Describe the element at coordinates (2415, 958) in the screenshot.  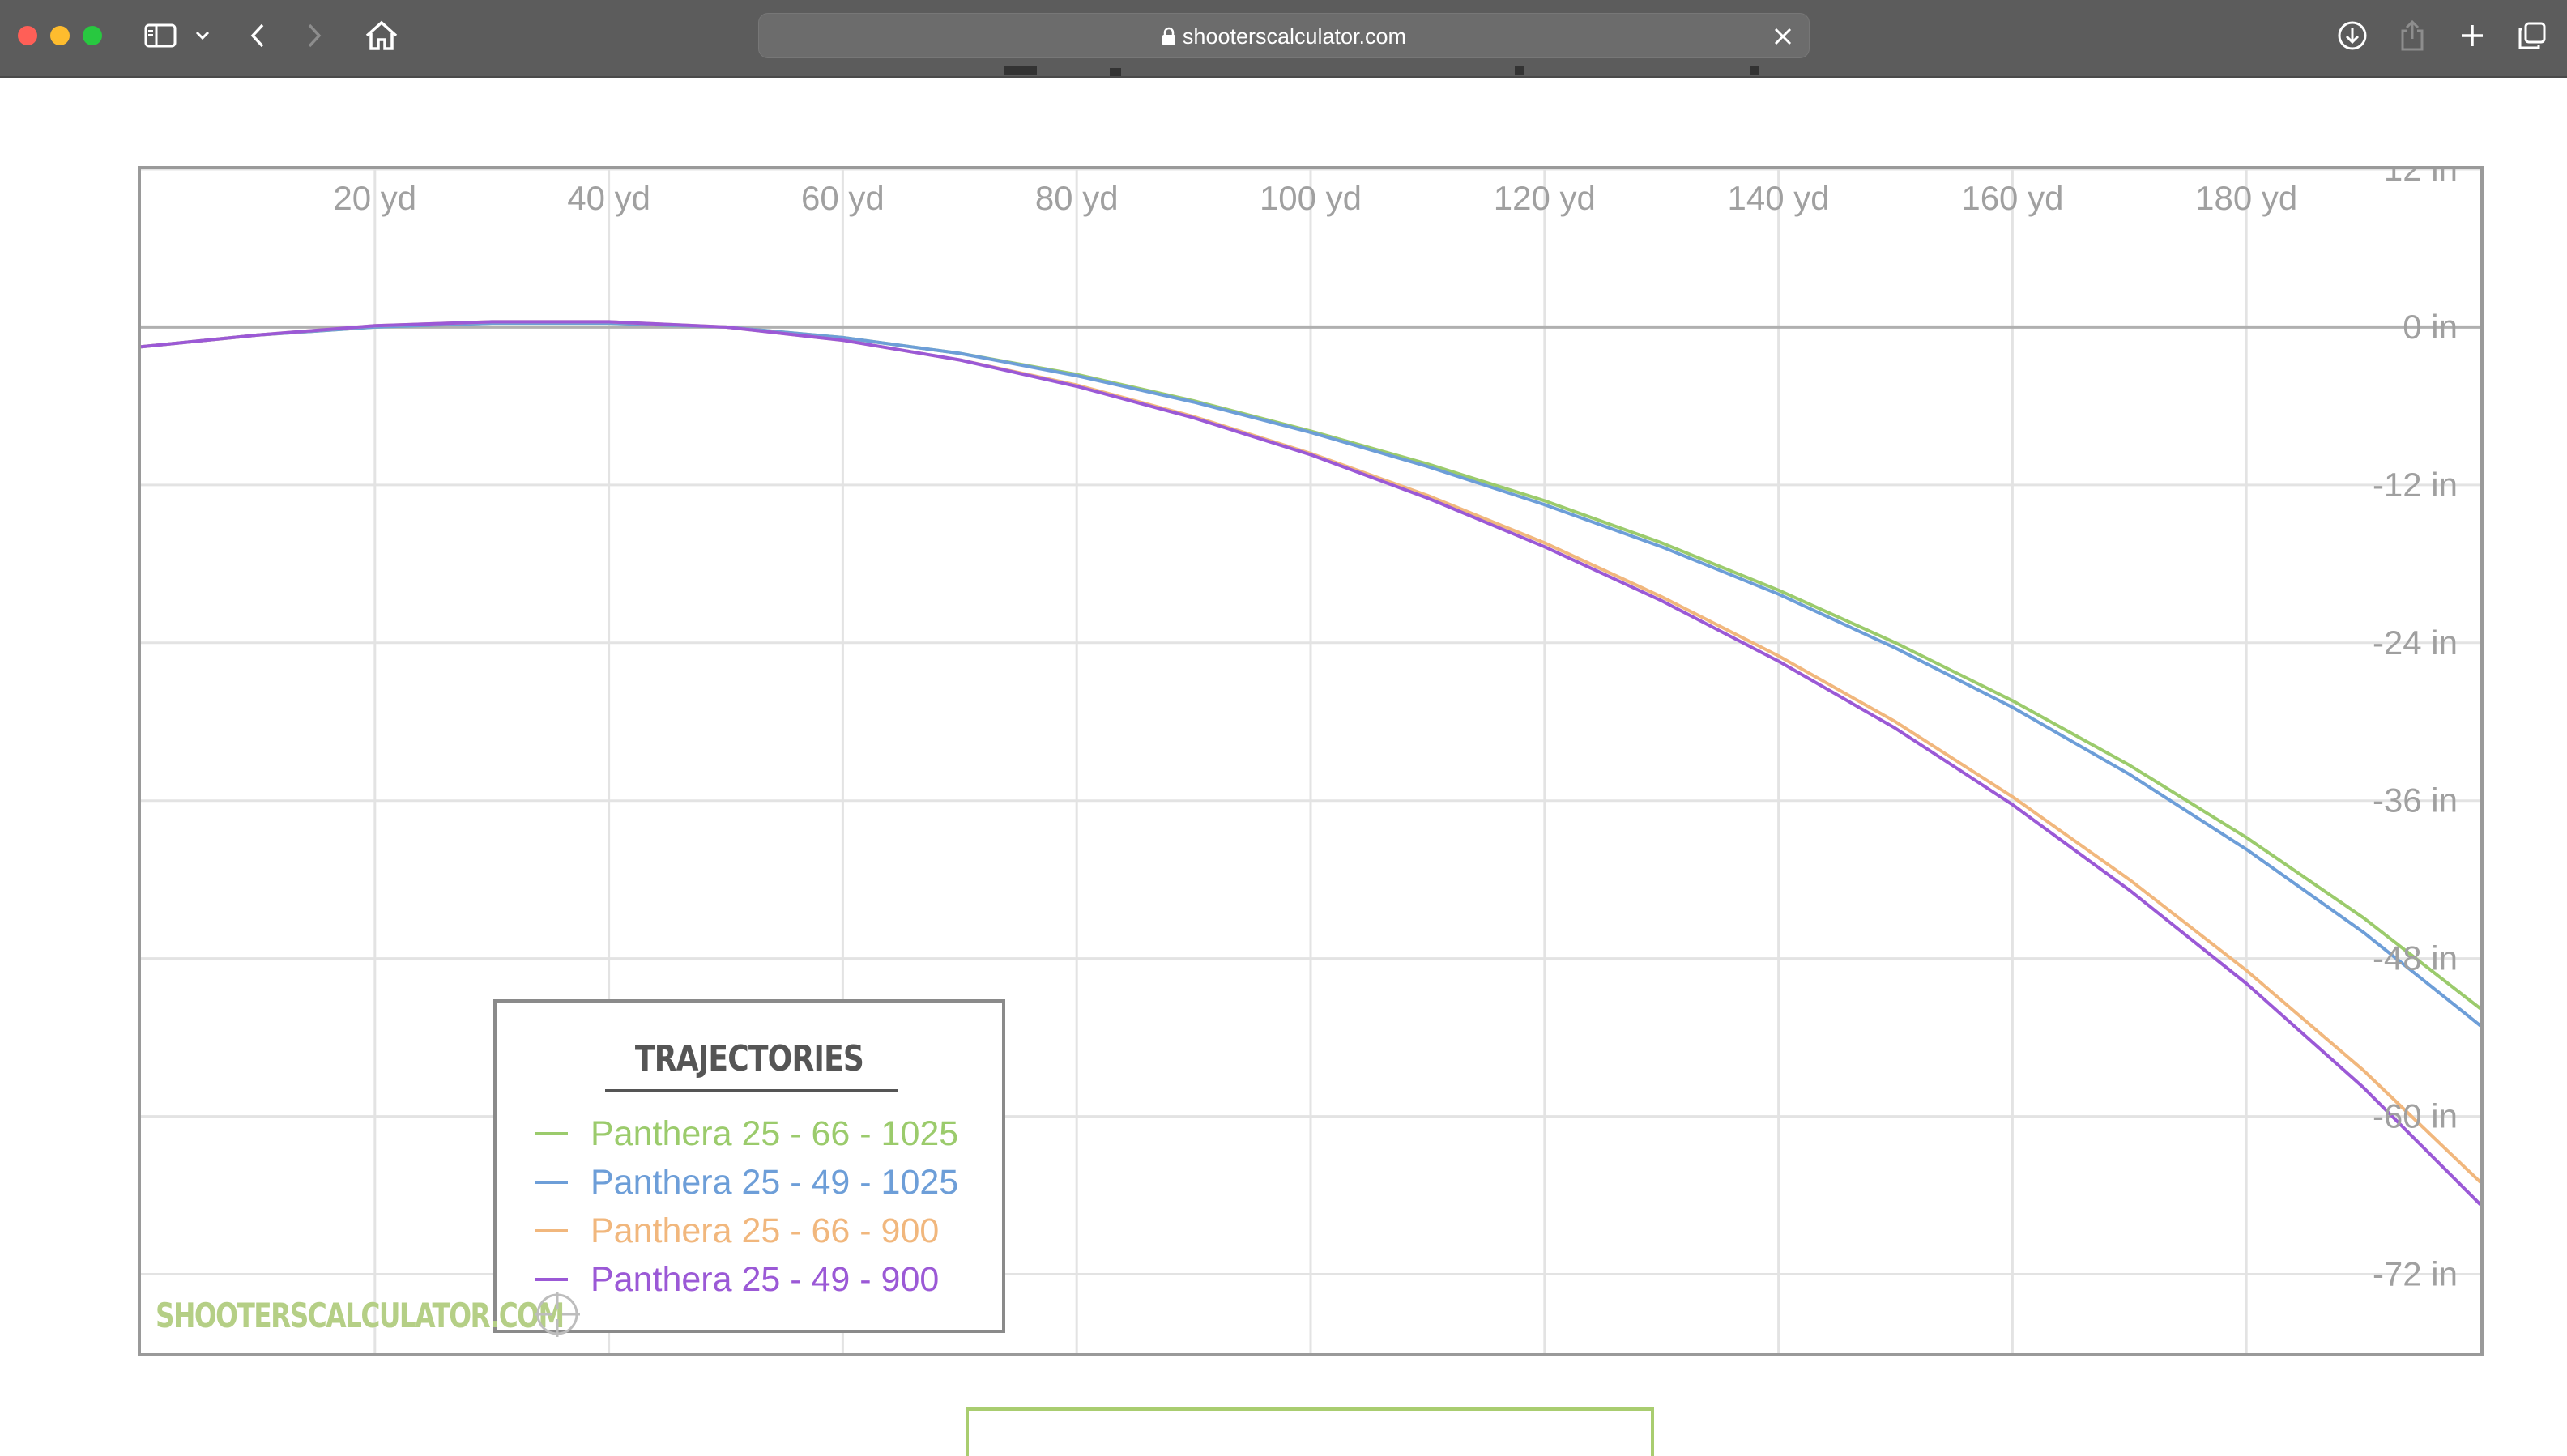
I see `y-tick-label: -48 in` at that location.